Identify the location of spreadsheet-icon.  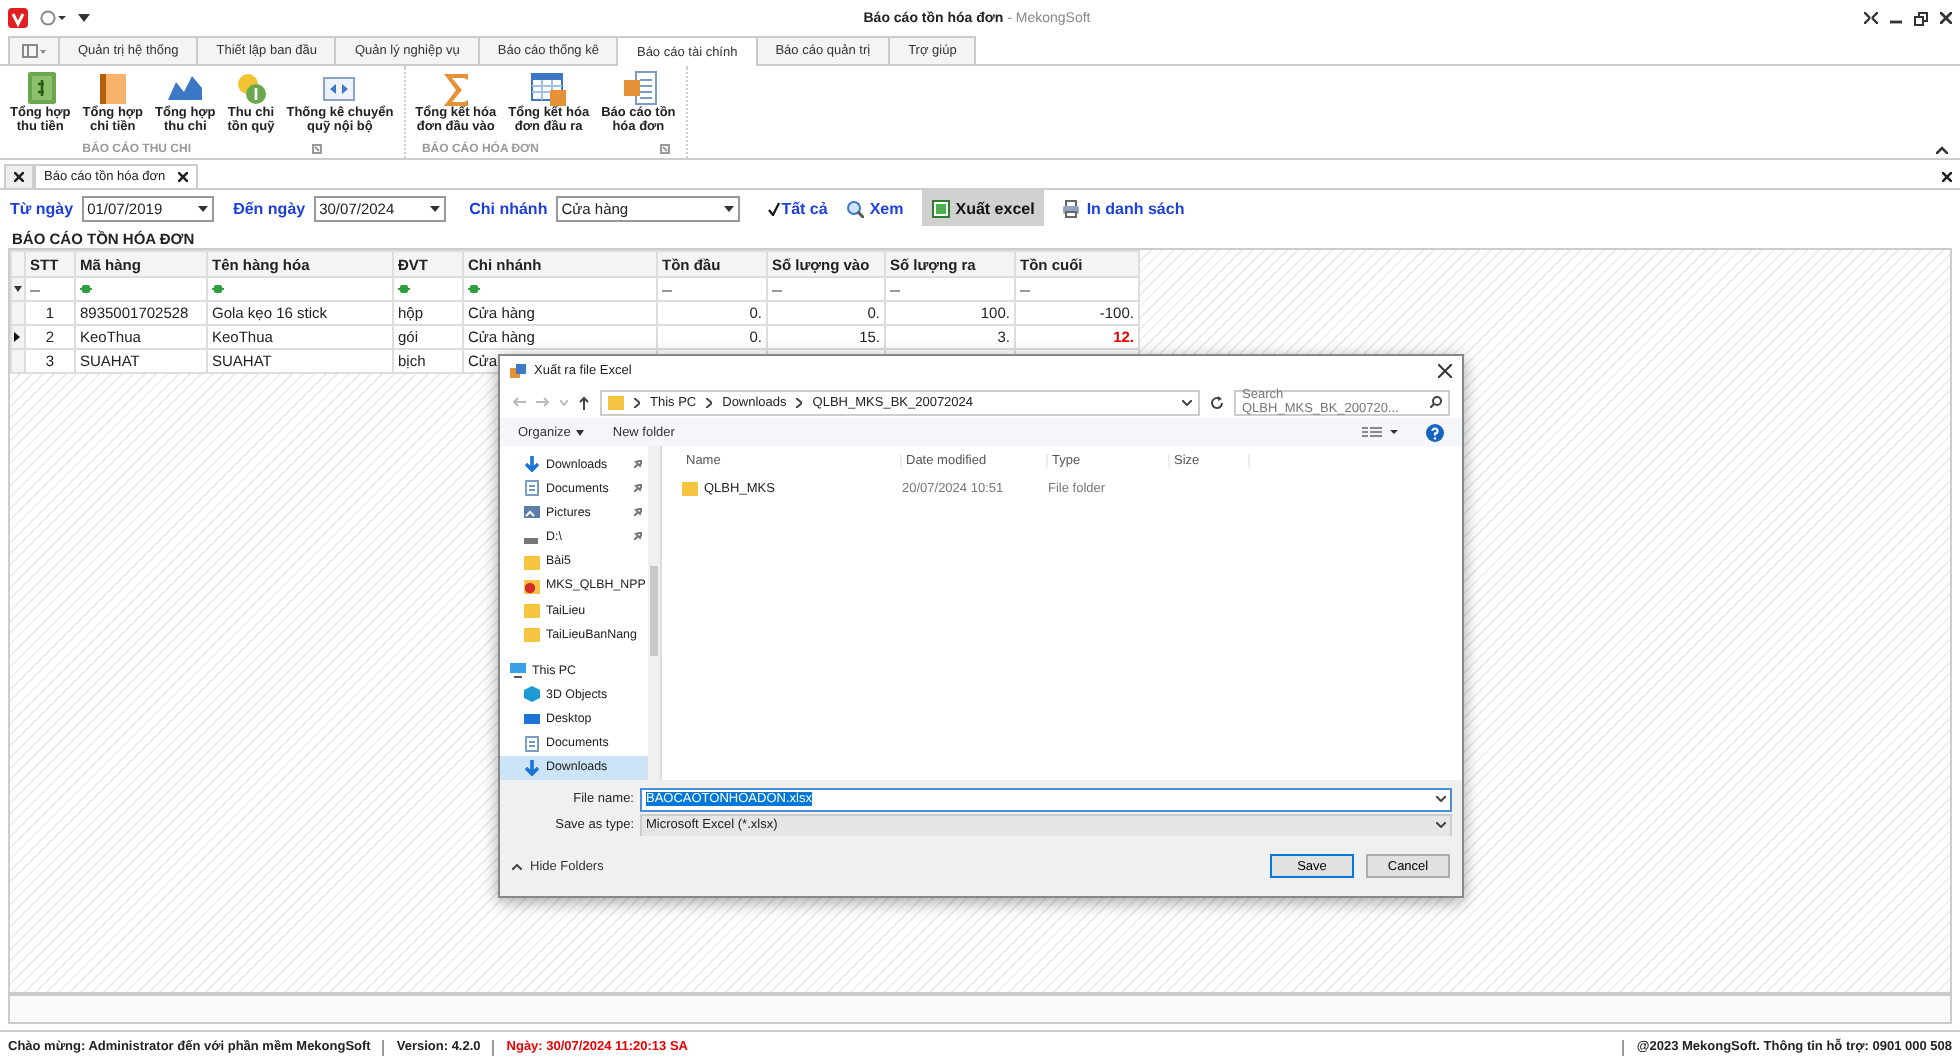
(940, 208).